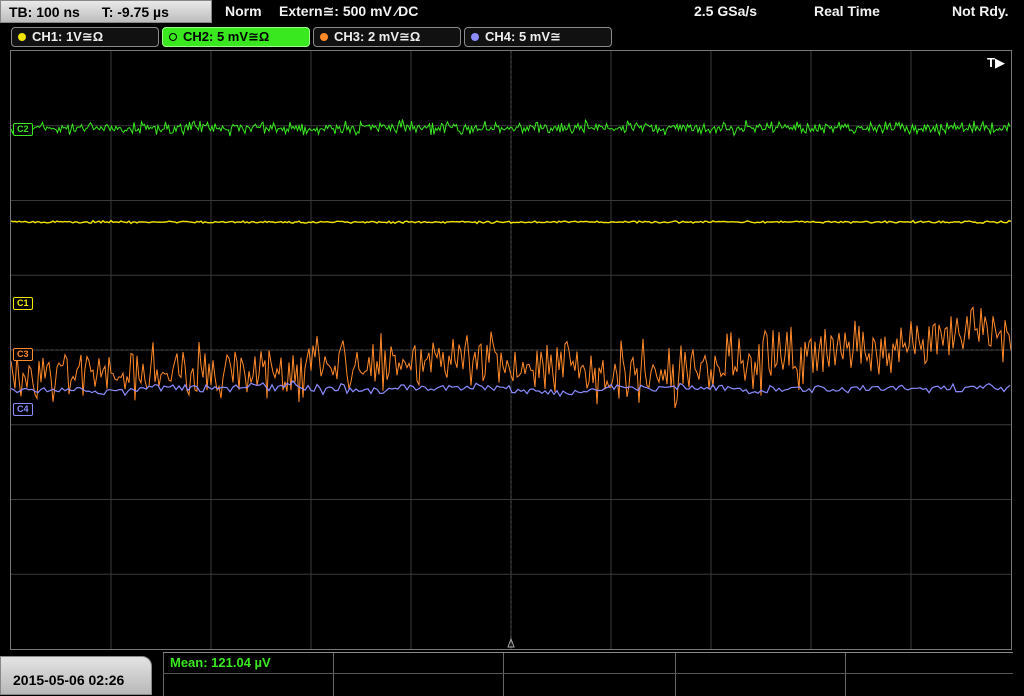 The height and width of the screenshot is (696, 1024). I want to click on trigger-offset-value: T: -9.75 µs, so click(135, 12).